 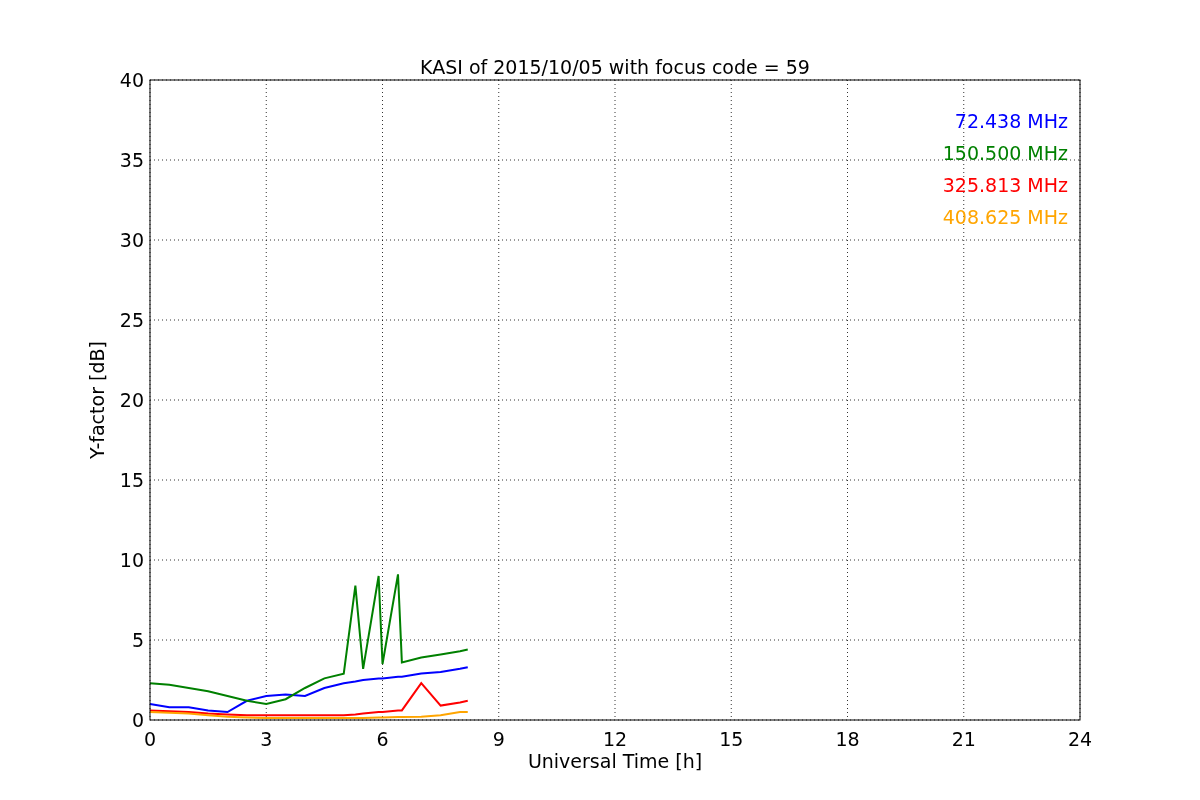 I want to click on tick-label: 20, so click(x=131, y=400).